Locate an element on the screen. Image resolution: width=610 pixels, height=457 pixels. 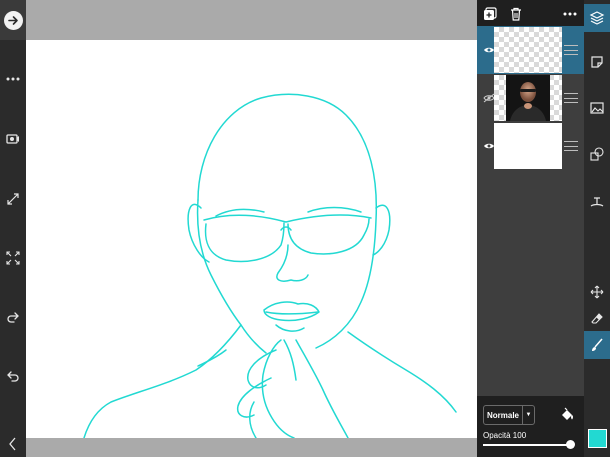
image-tool-button is located at coordinates (597, 108).